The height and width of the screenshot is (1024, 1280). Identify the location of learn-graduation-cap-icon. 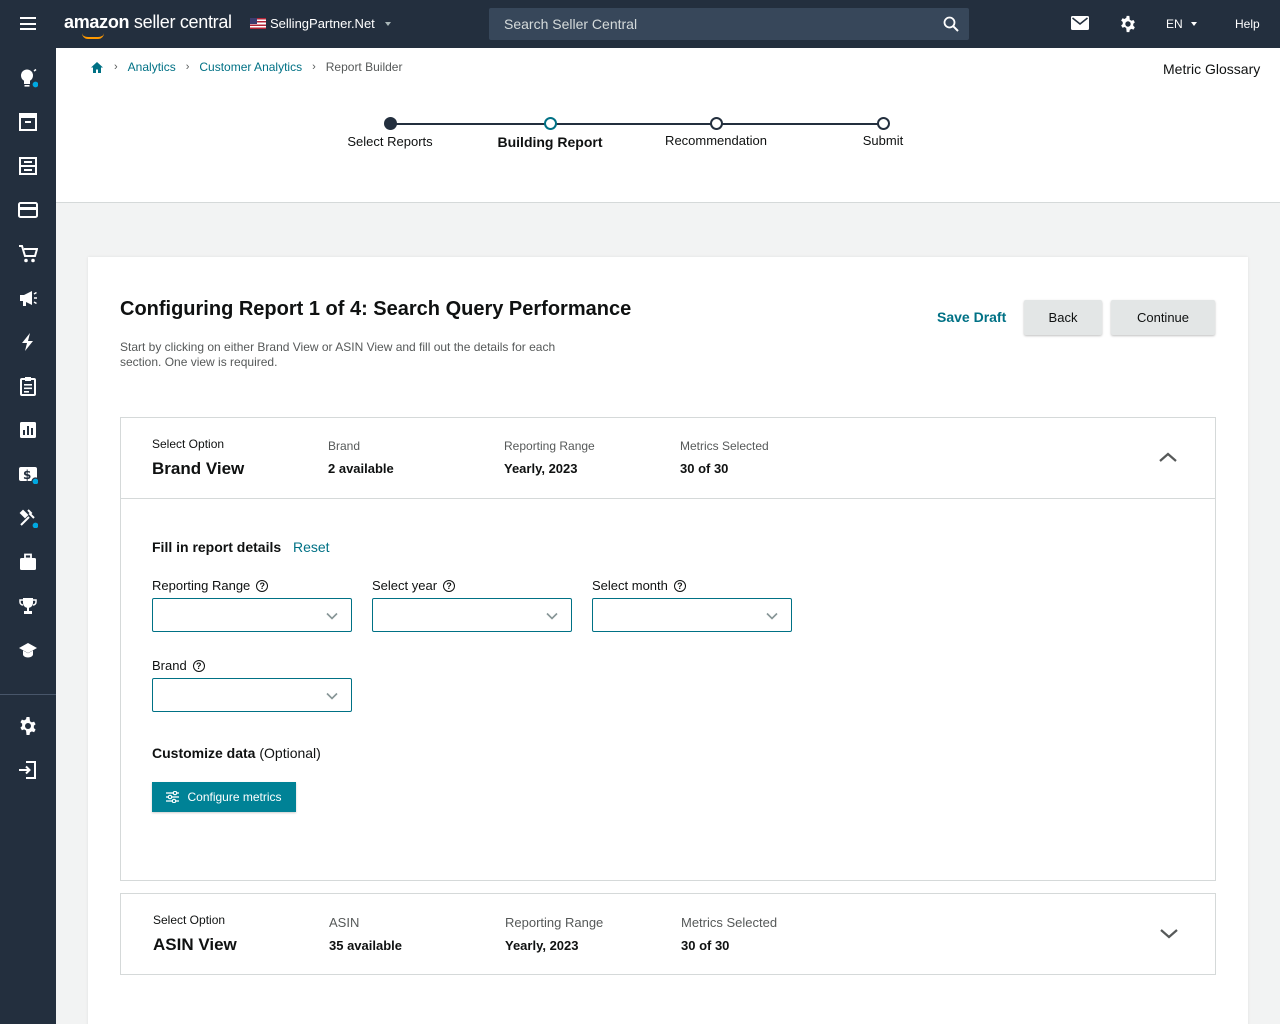
(28, 650).